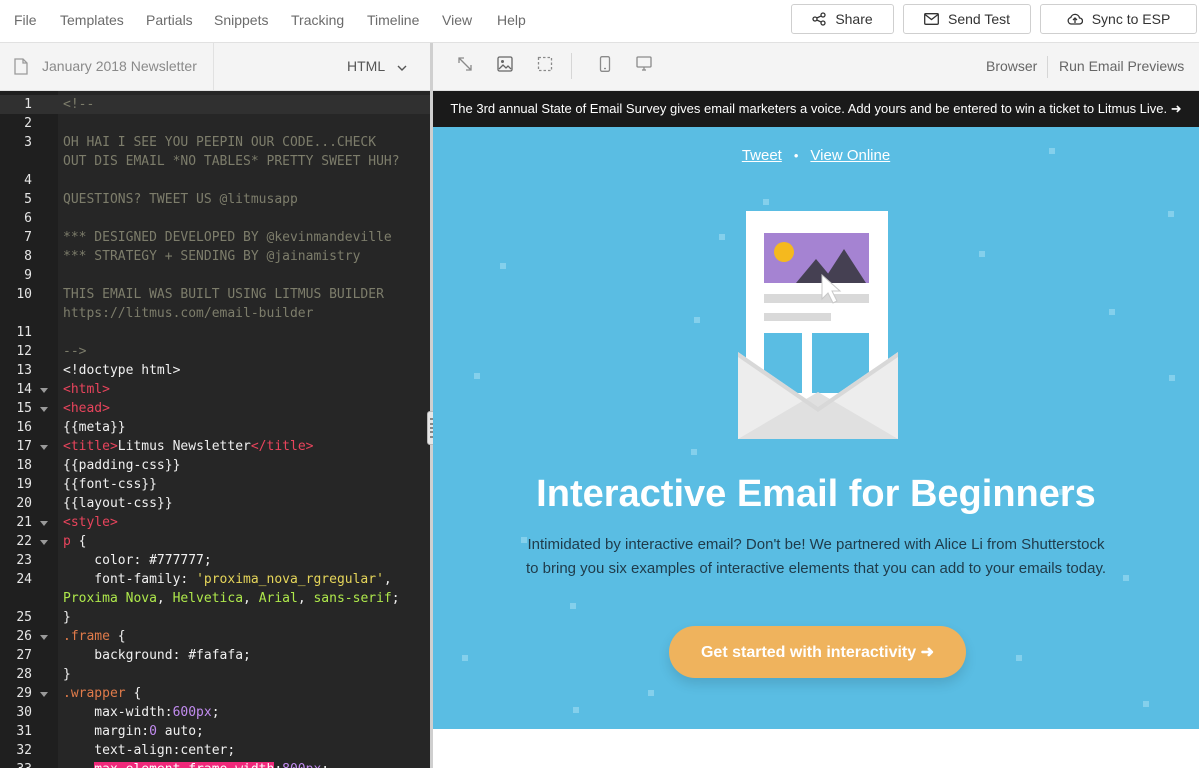 The height and width of the screenshot is (768, 1199). Describe the element at coordinates (377, 66) in the screenshot. I see `language-select: HTML` at that location.